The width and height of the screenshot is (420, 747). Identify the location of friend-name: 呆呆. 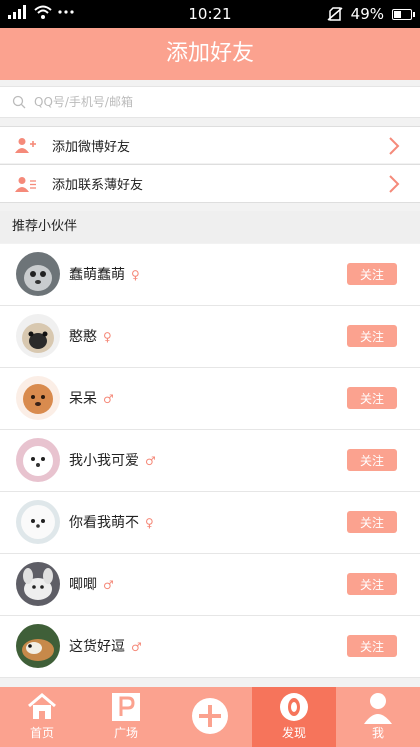
(83, 399).